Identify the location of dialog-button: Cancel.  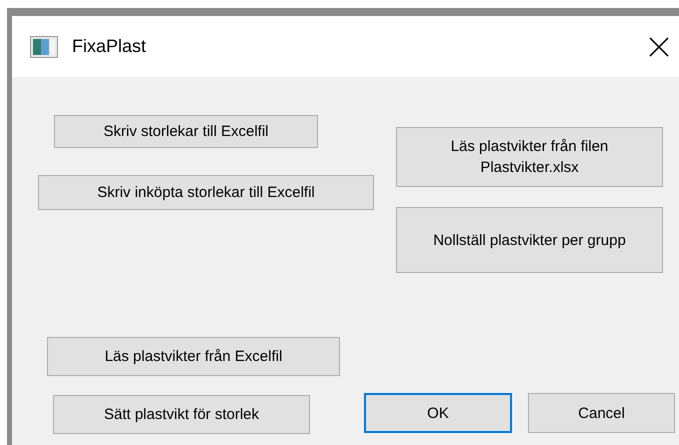
(601, 413).